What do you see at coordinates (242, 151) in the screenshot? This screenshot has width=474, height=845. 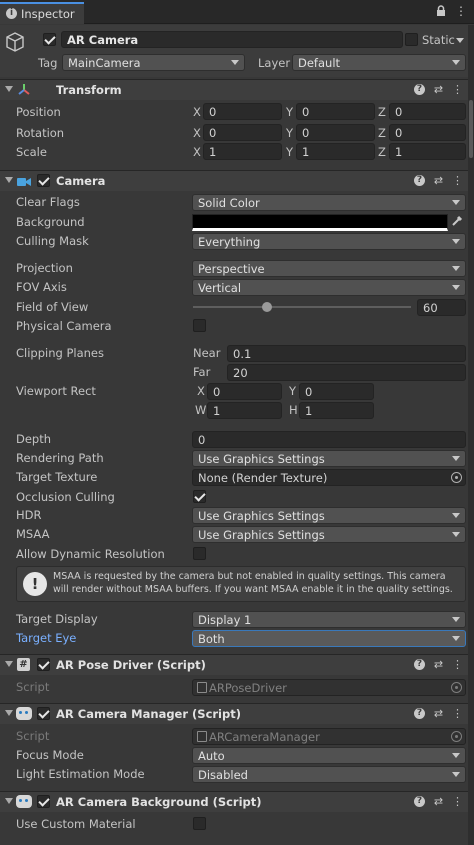 I see `scale-x-field: 1` at bounding box center [242, 151].